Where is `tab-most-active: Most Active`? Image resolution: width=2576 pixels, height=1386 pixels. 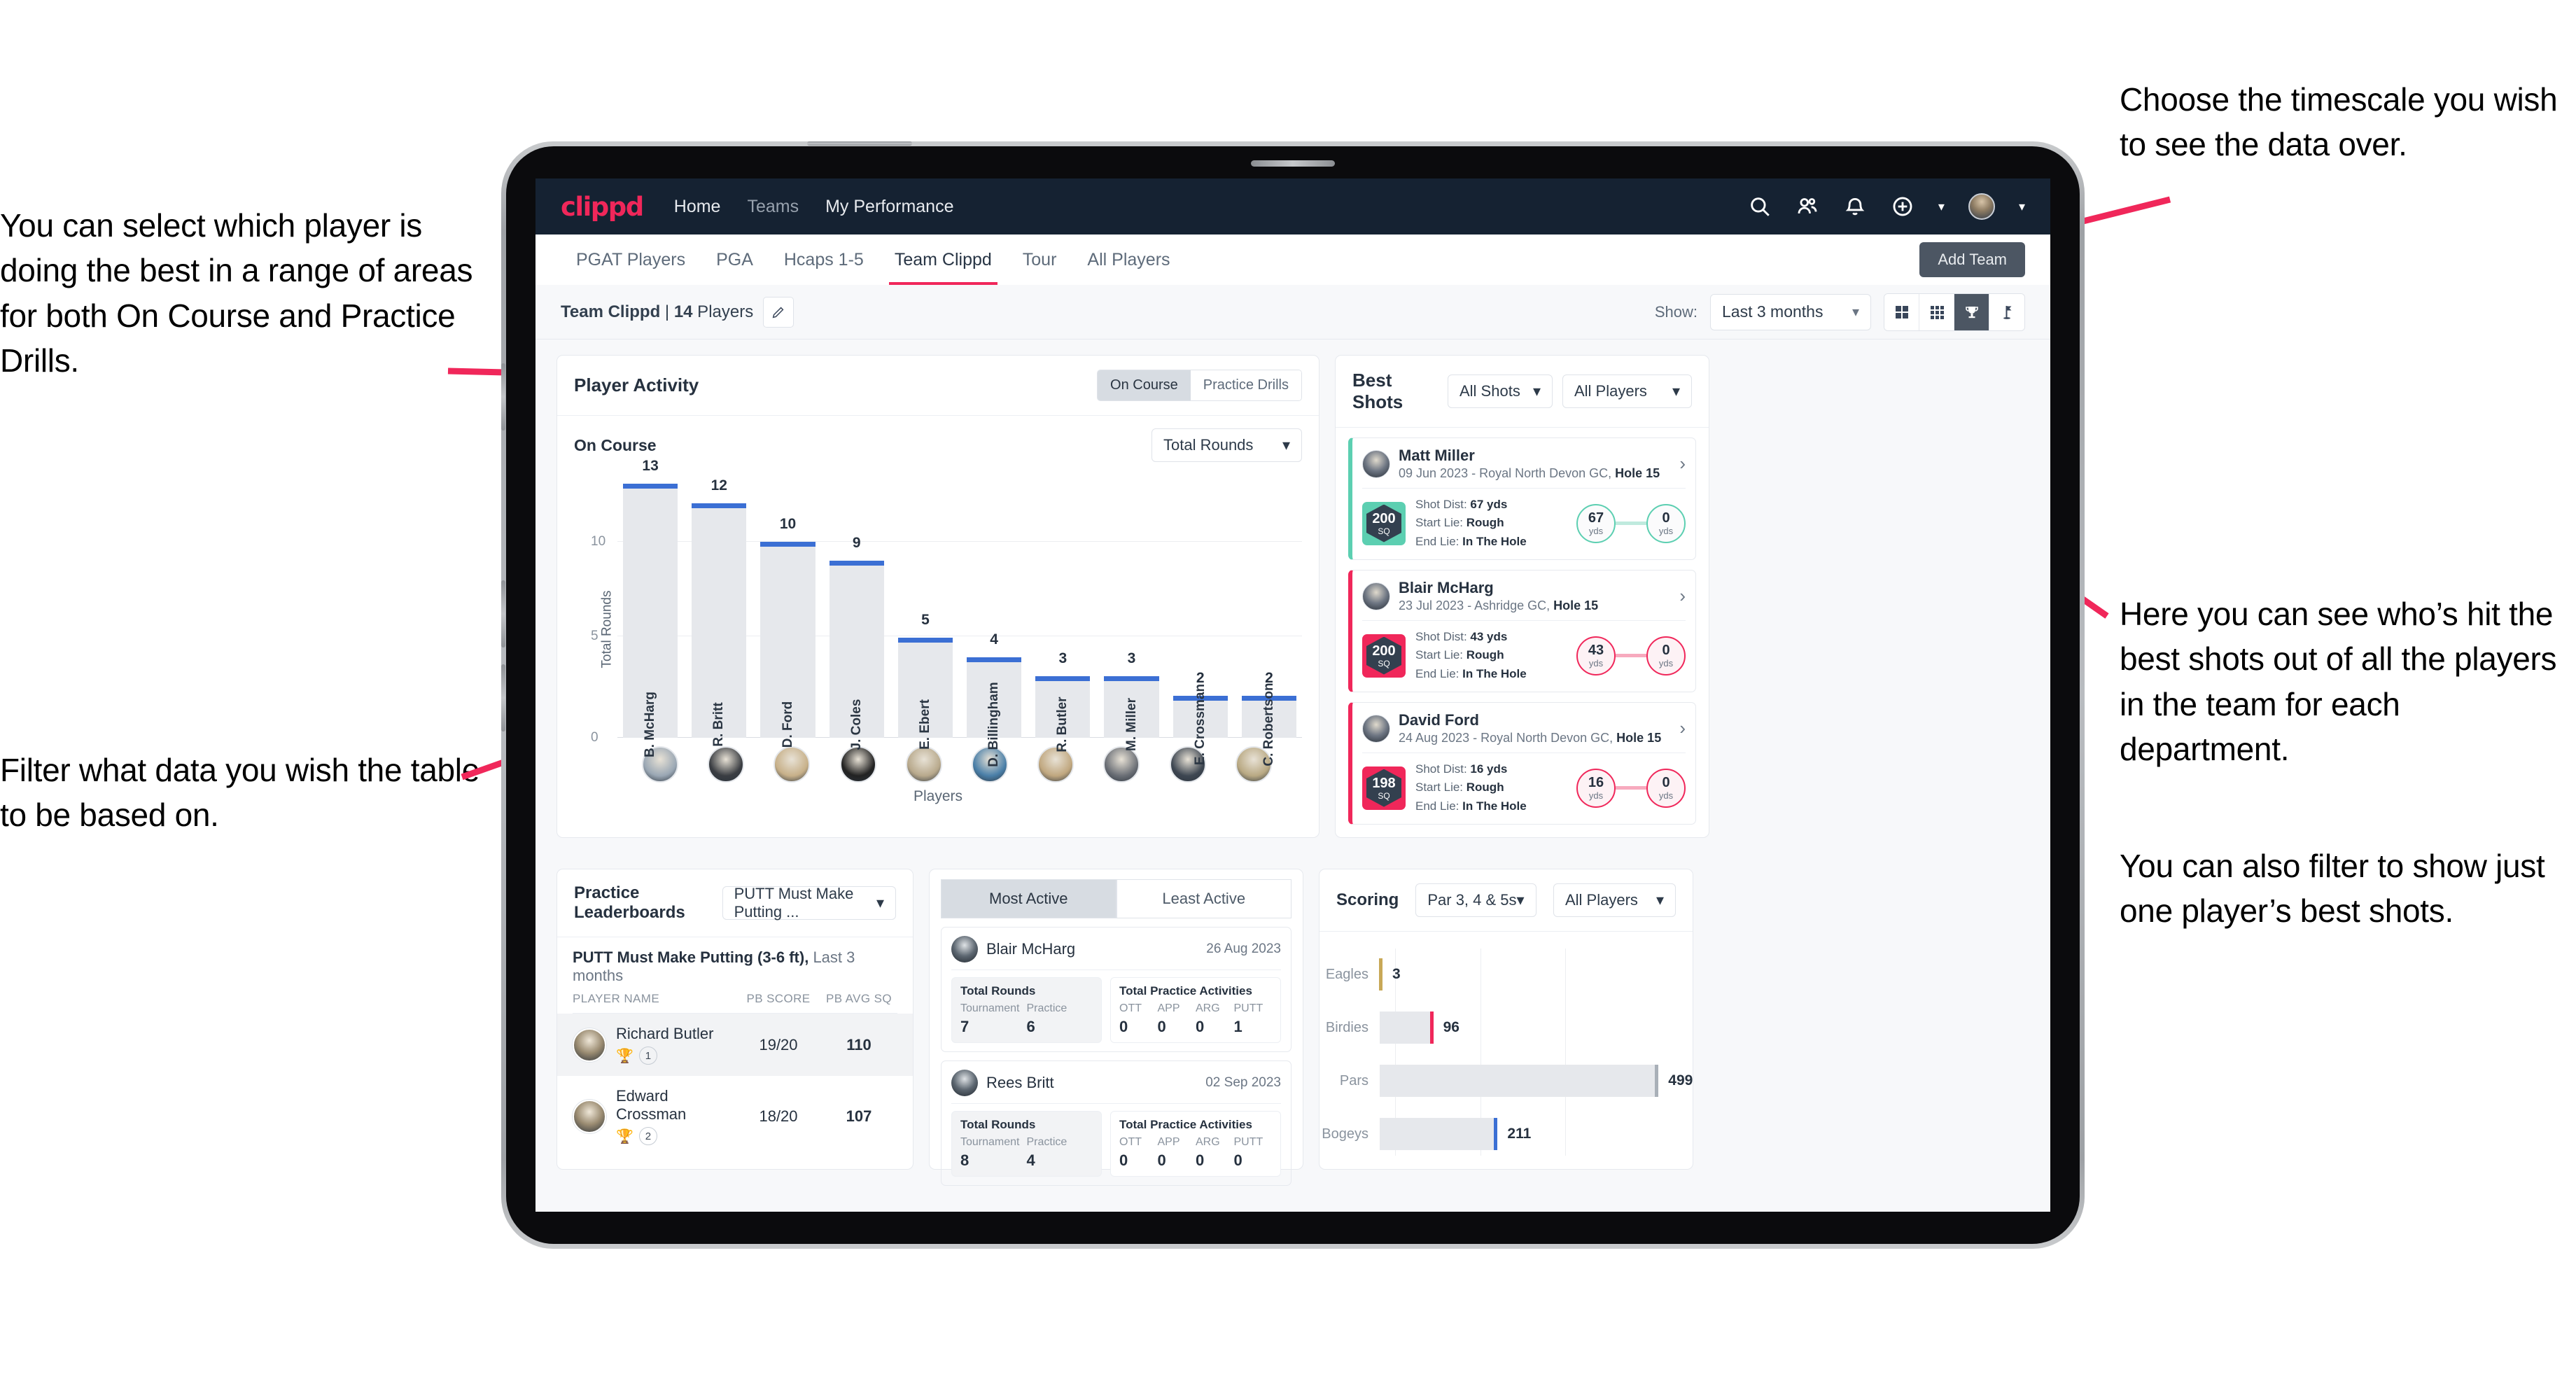
tab-most-active: Most Active is located at coordinates (1028, 898).